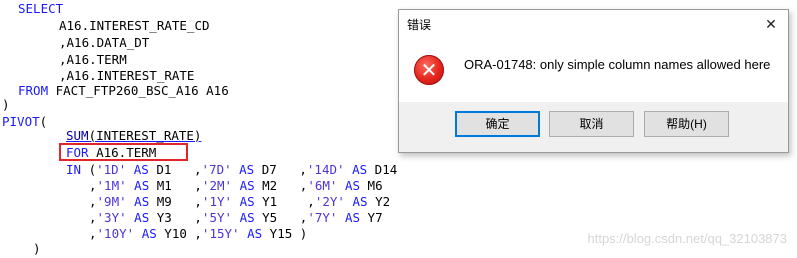 This screenshot has width=797, height=258. What do you see at coordinates (111, 185) in the screenshot?
I see `sql-string: '1M'` at bounding box center [111, 185].